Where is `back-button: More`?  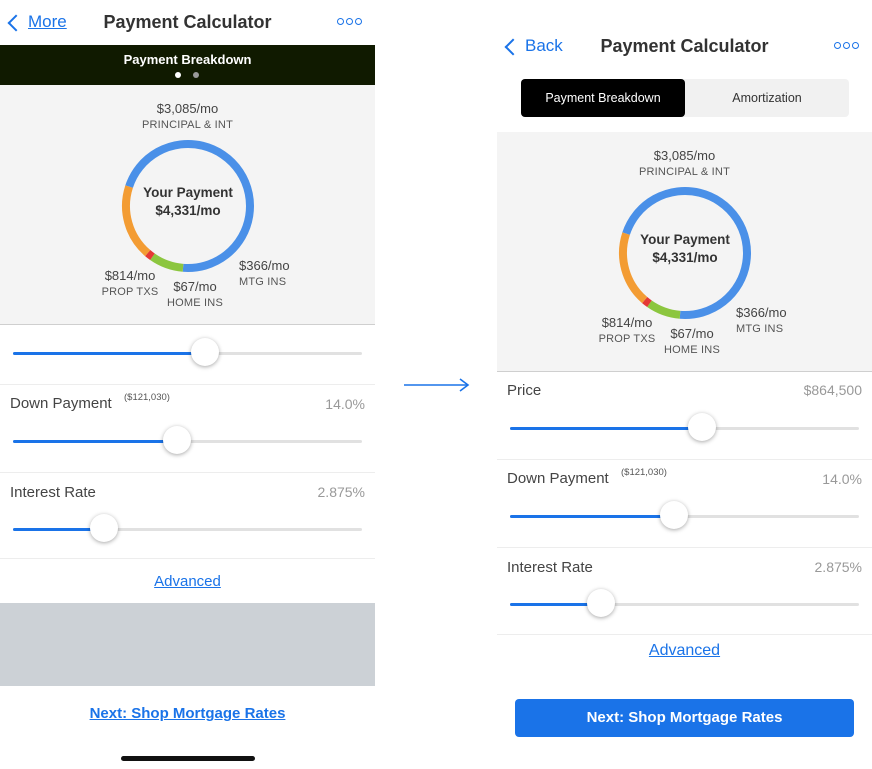
back-button: More is located at coordinates (37, 22).